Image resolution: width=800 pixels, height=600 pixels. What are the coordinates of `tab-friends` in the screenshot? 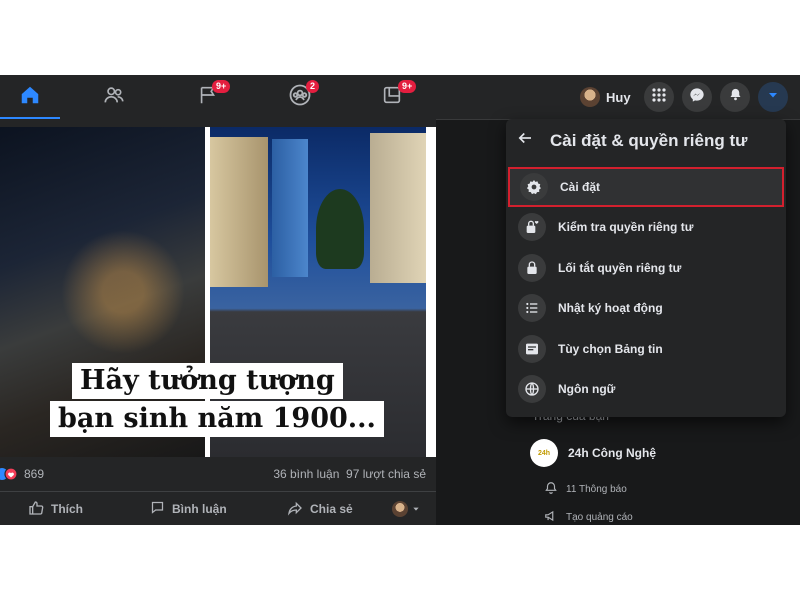 It's located at (114, 97).